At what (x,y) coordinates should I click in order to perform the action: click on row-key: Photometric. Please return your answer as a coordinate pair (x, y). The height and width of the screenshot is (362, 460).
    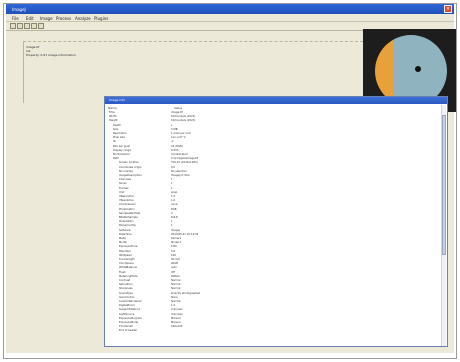
    Looking at the image, I should click on (127, 209).